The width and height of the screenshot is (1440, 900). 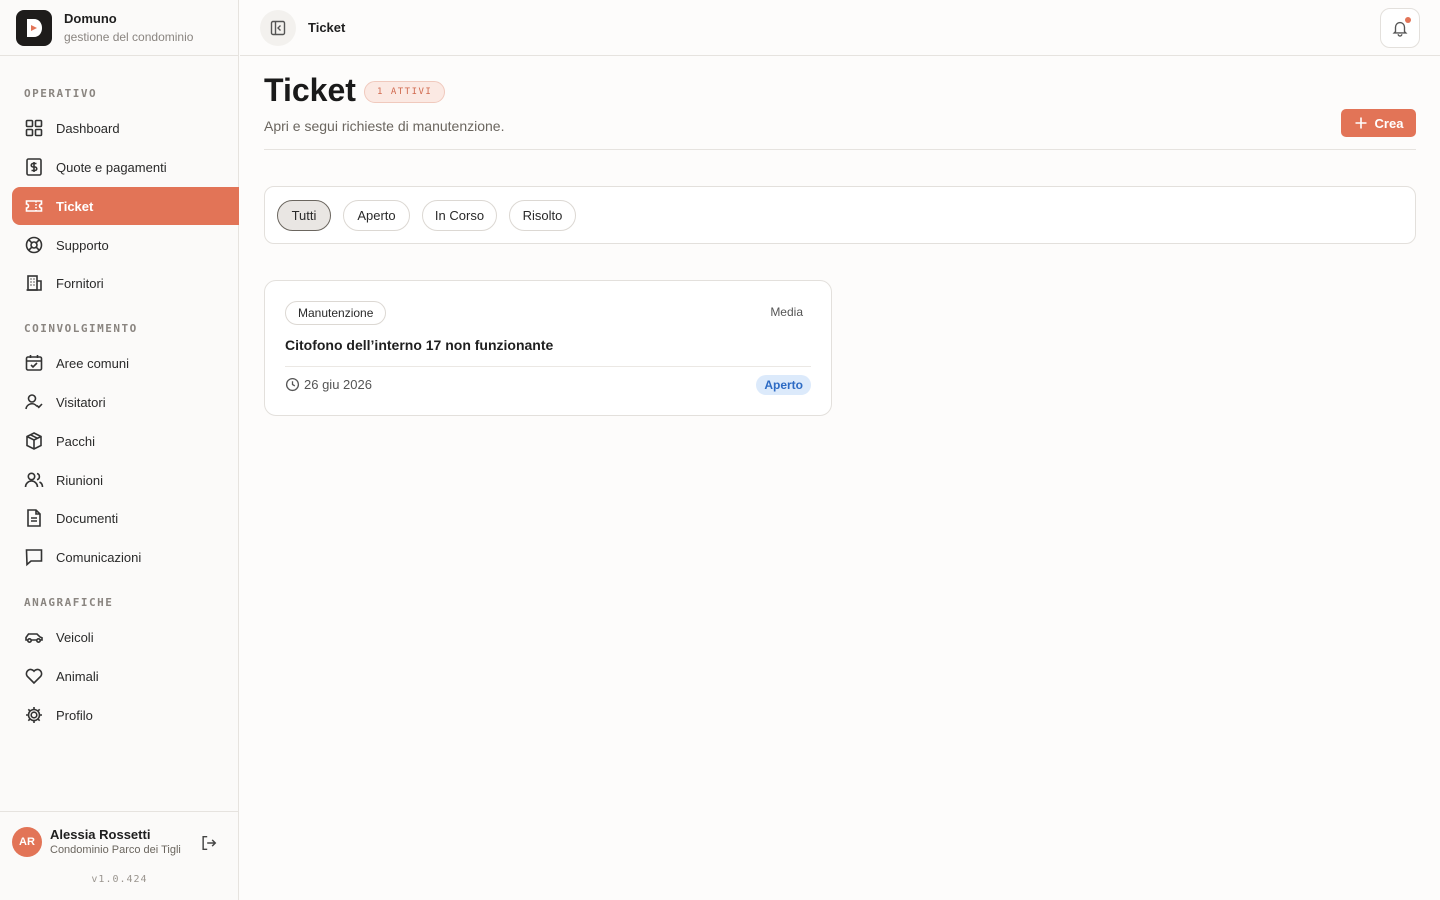 What do you see at coordinates (125, 206) in the screenshot?
I see `sidebar-item-ticket: Ticket` at bounding box center [125, 206].